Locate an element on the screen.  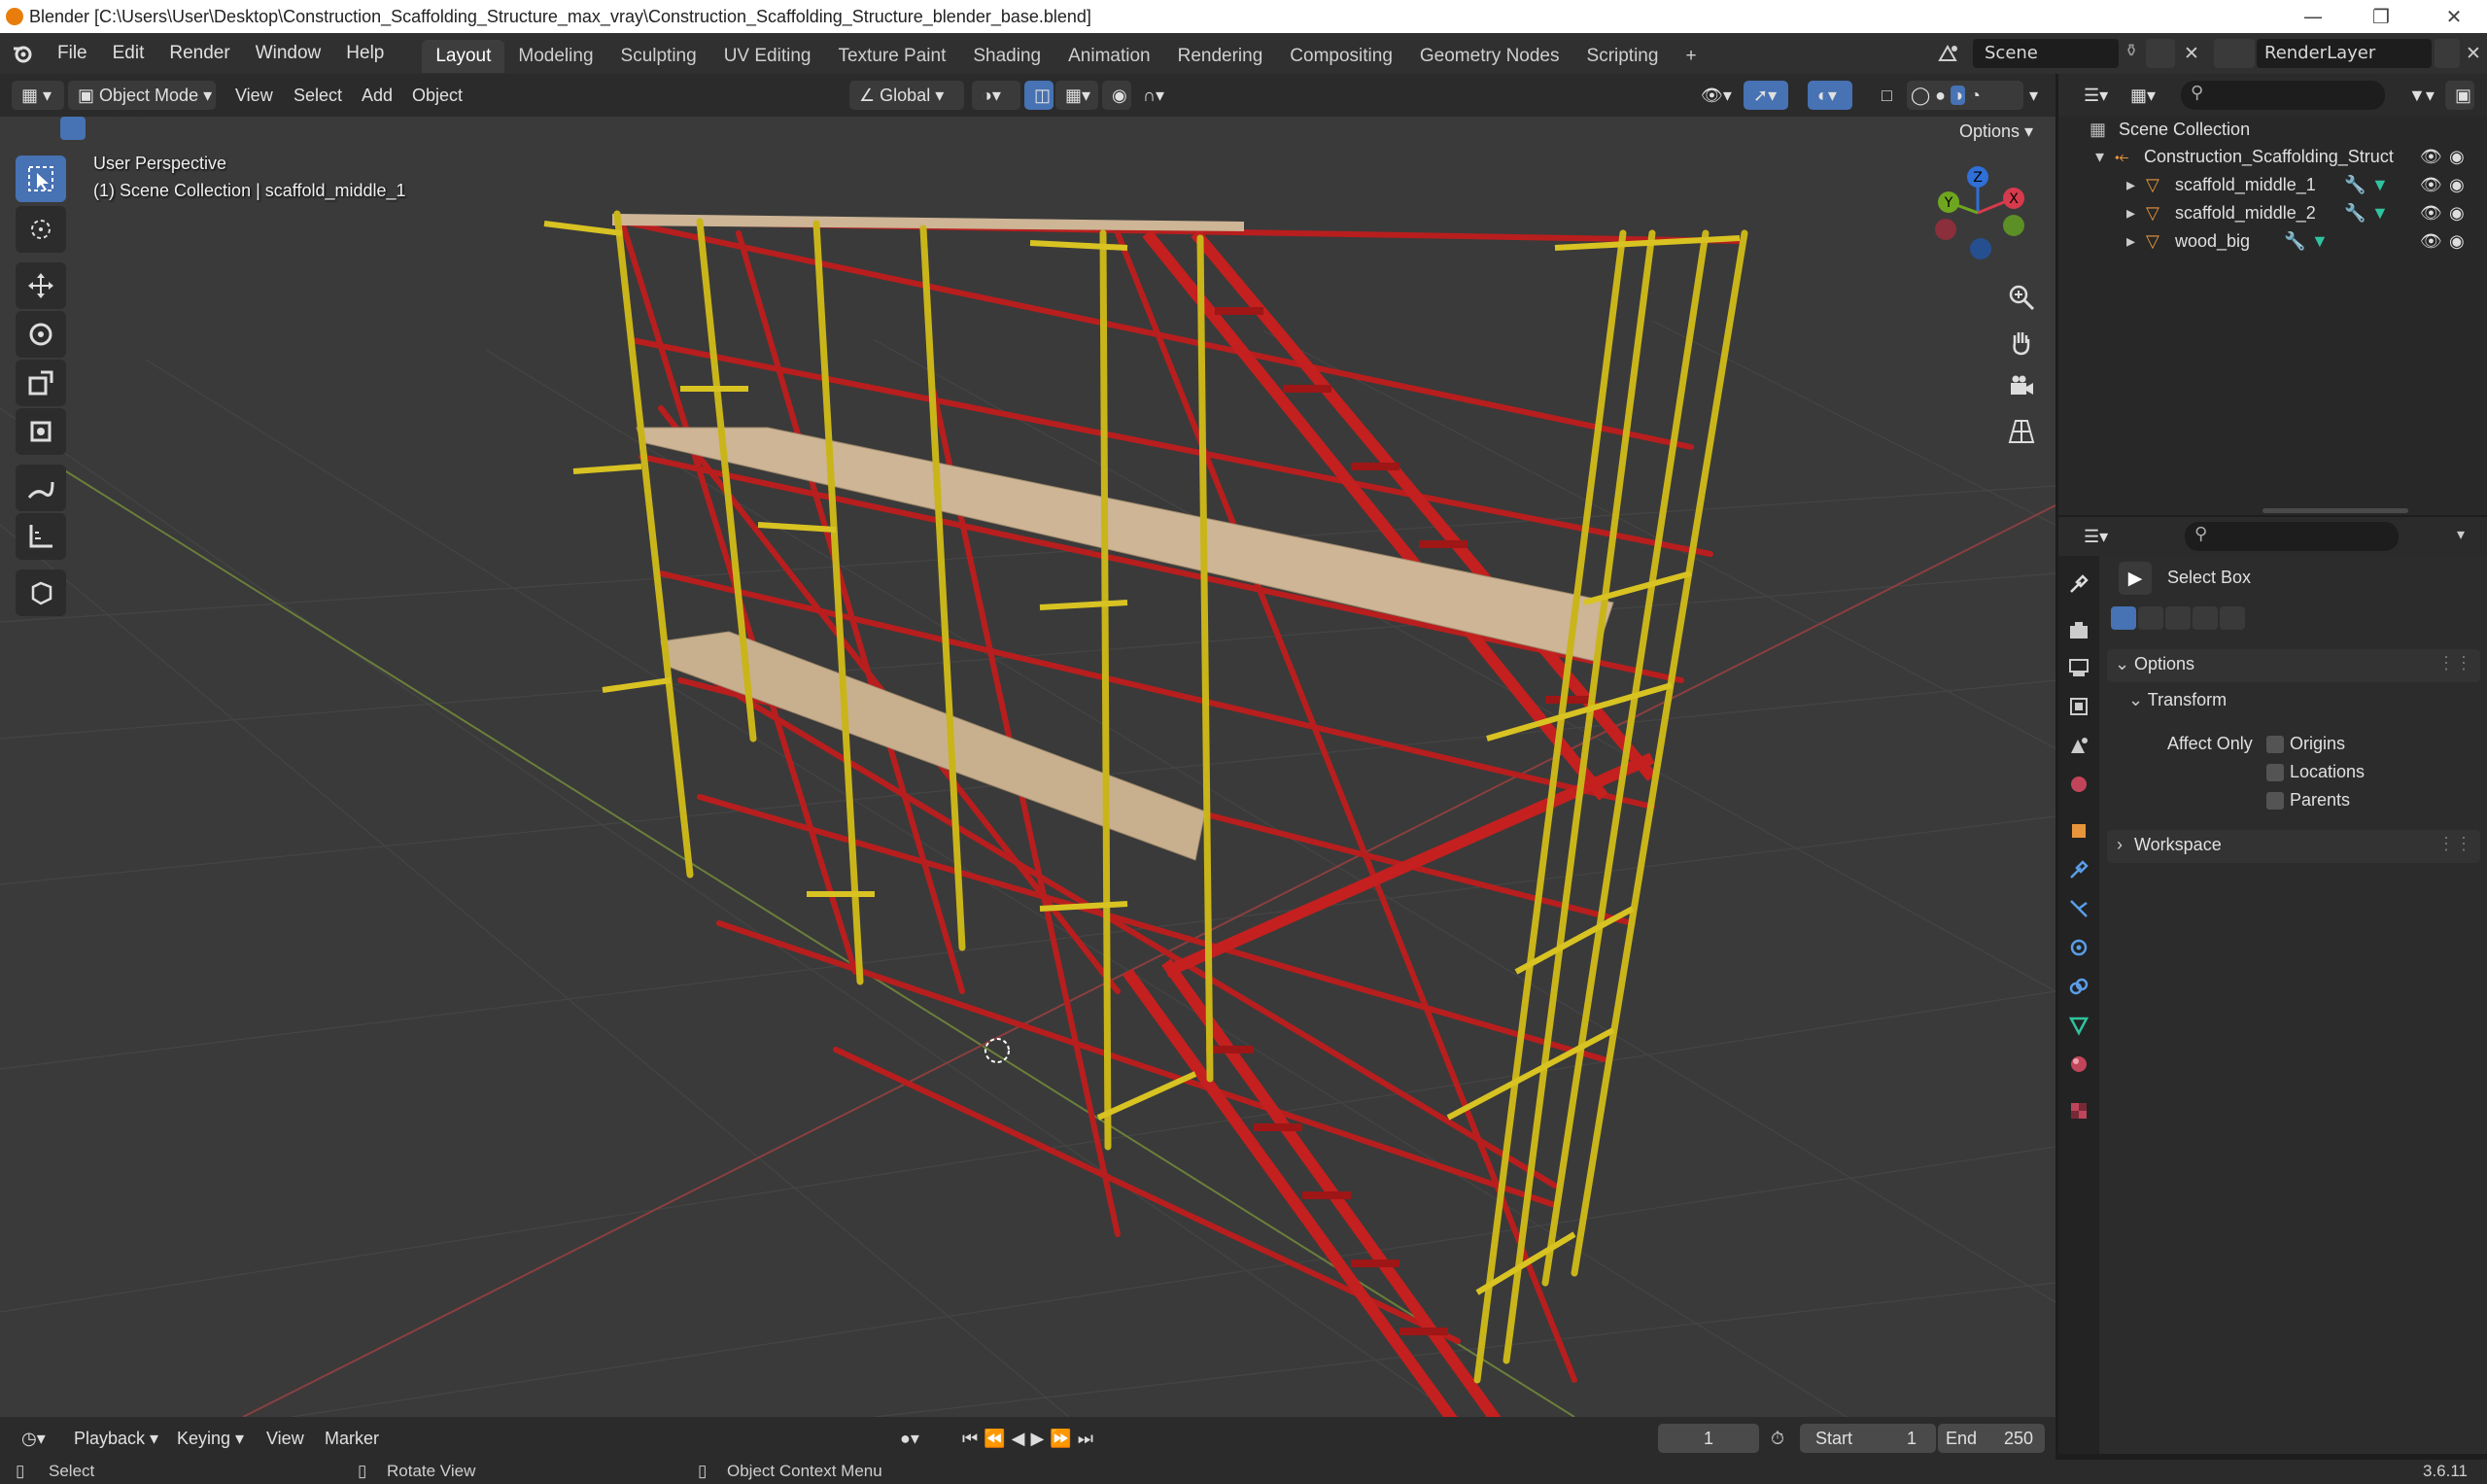
tab-modeling: Modeling is located at coordinates (555, 56).